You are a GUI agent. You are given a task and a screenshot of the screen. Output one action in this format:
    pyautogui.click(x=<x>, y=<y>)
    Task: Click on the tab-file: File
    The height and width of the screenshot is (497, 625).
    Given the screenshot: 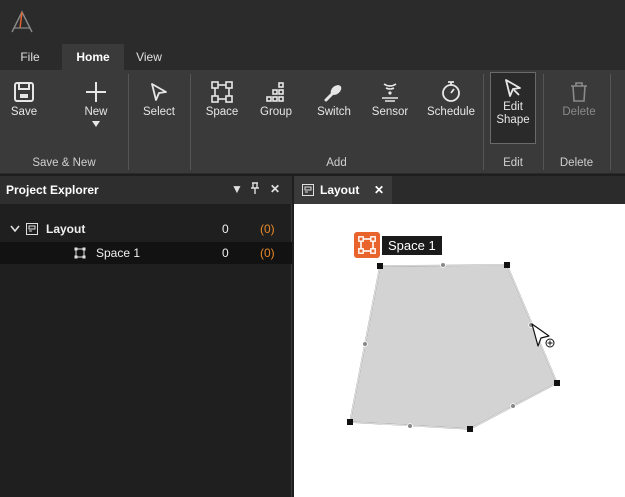 What is the action you would take?
    pyautogui.click(x=30, y=57)
    